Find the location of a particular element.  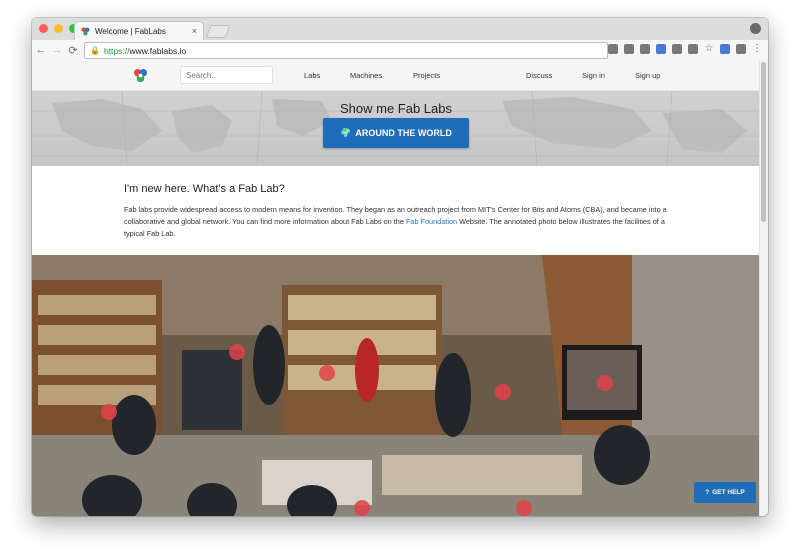

fablabs-favicon-icon is located at coordinates (85, 31).